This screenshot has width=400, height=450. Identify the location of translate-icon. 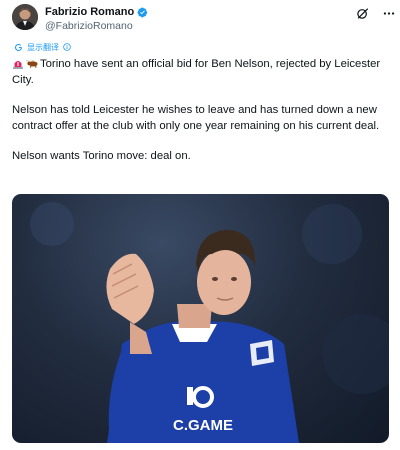
(18, 47).